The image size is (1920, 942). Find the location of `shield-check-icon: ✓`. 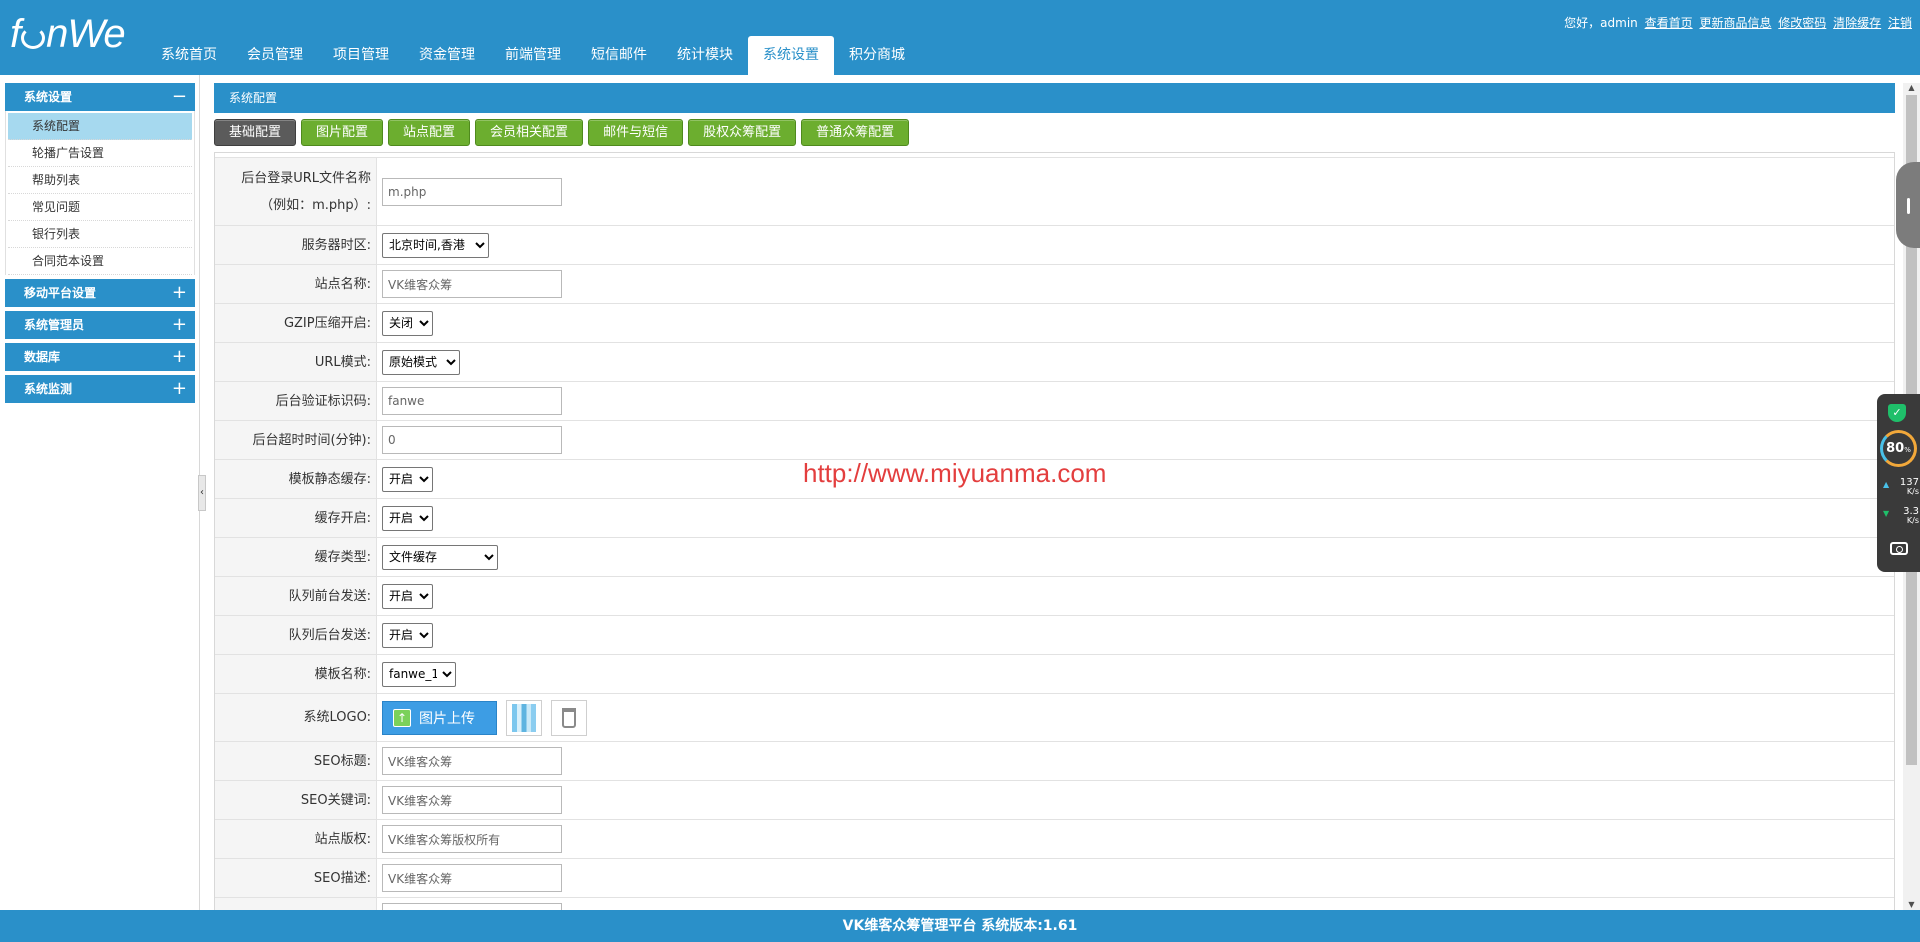

shield-check-icon: ✓ is located at coordinates (1897, 413).